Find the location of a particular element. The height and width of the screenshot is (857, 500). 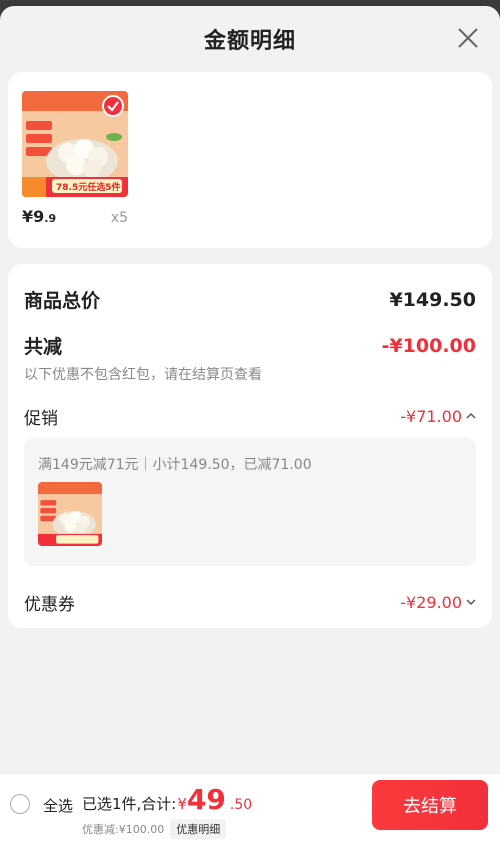

coupon-value-group: -¥29.00 is located at coordinates (438, 602).